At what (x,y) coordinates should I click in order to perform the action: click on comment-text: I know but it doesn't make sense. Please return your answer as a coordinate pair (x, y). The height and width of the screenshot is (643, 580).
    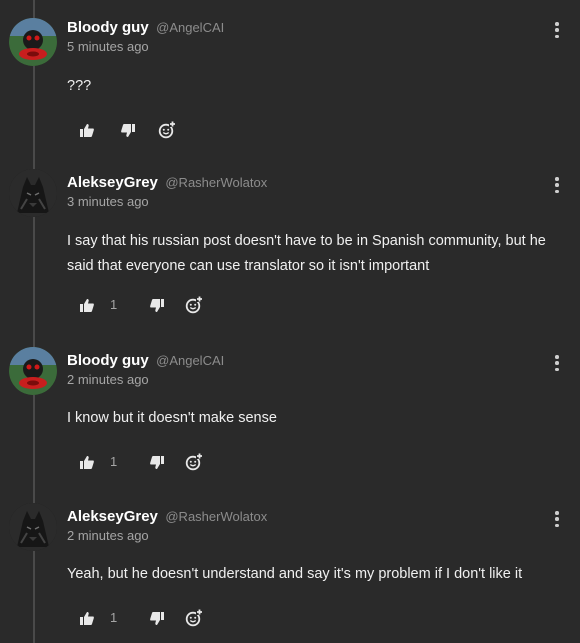
    Looking at the image, I should click on (172, 418).